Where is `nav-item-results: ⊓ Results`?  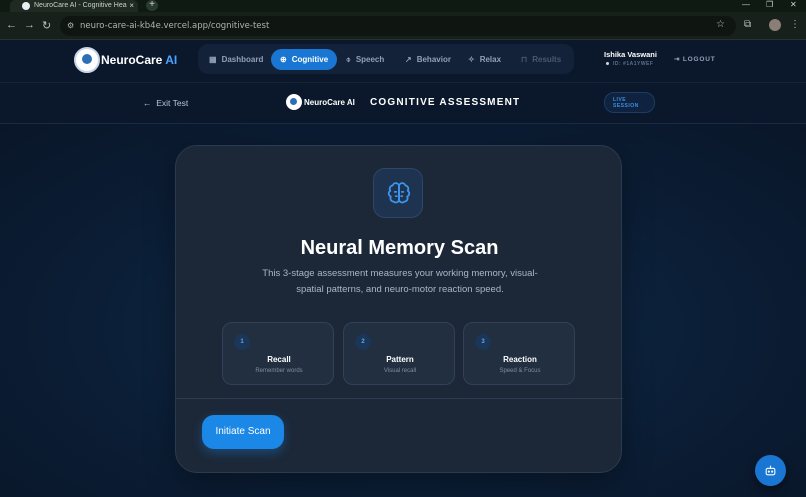 nav-item-results: ⊓ Results is located at coordinates (541, 59).